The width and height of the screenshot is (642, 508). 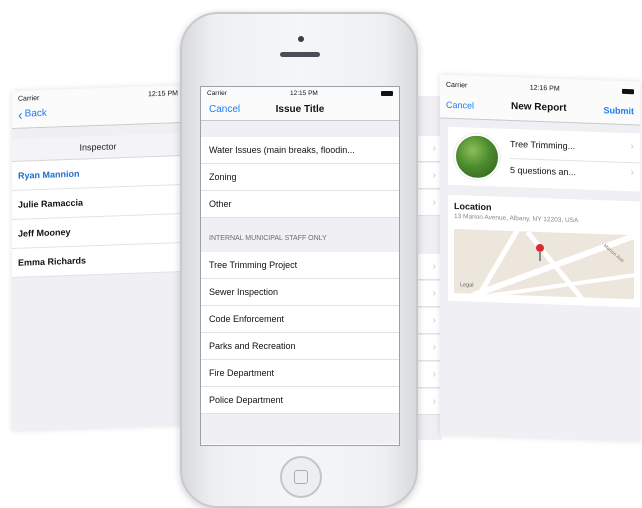 I want to click on list-item: Sewer Inspection, so click(x=300, y=292).